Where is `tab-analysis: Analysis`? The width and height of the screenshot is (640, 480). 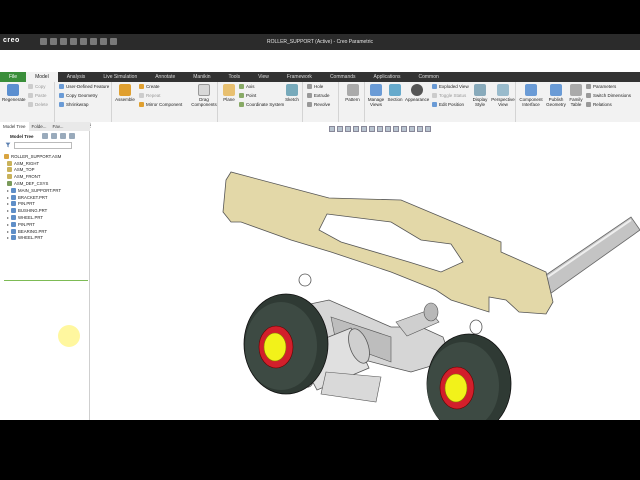 tab-analysis: Analysis is located at coordinates (76, 77).